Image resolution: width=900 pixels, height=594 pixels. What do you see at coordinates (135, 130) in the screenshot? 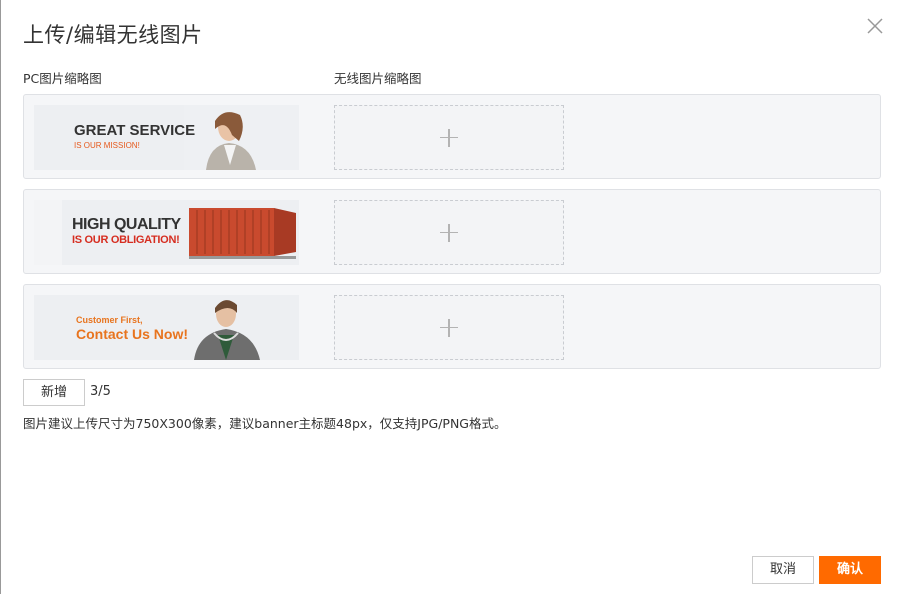
I see `pc-banner-headline: GREAT SERVICE` at bounding box center [135, 130].